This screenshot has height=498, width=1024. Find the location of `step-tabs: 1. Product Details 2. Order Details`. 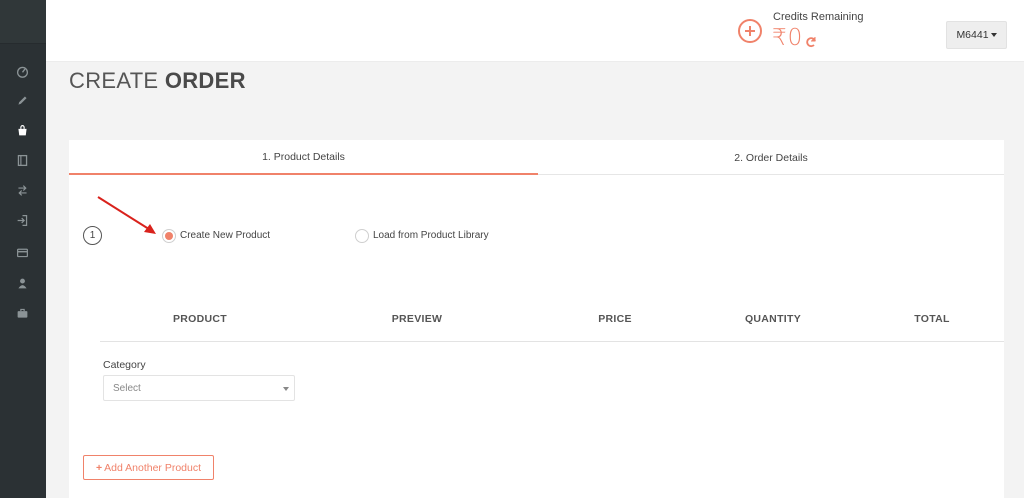

step-tabs: 1. Product Details 2. Order Details is located at coordinates (536, 157).